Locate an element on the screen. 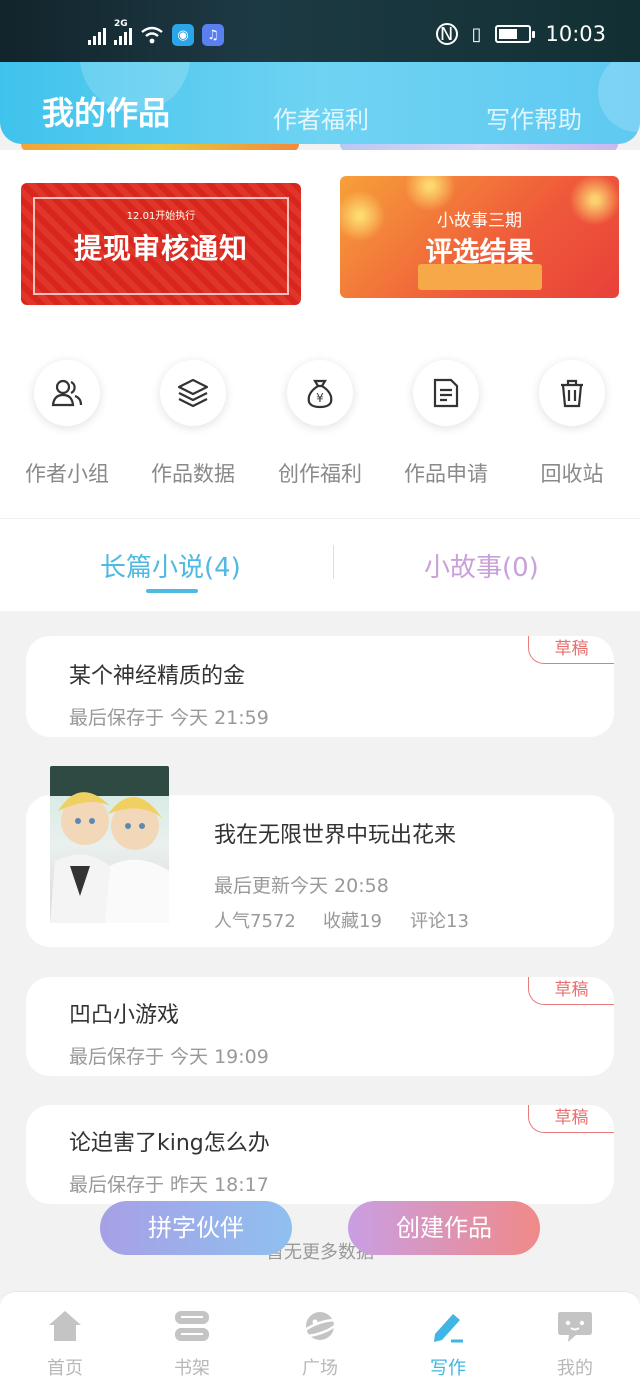 This screenshot has width=640, height=1387. signal-2g-icon: 2G is located at coordinates (123, 32).